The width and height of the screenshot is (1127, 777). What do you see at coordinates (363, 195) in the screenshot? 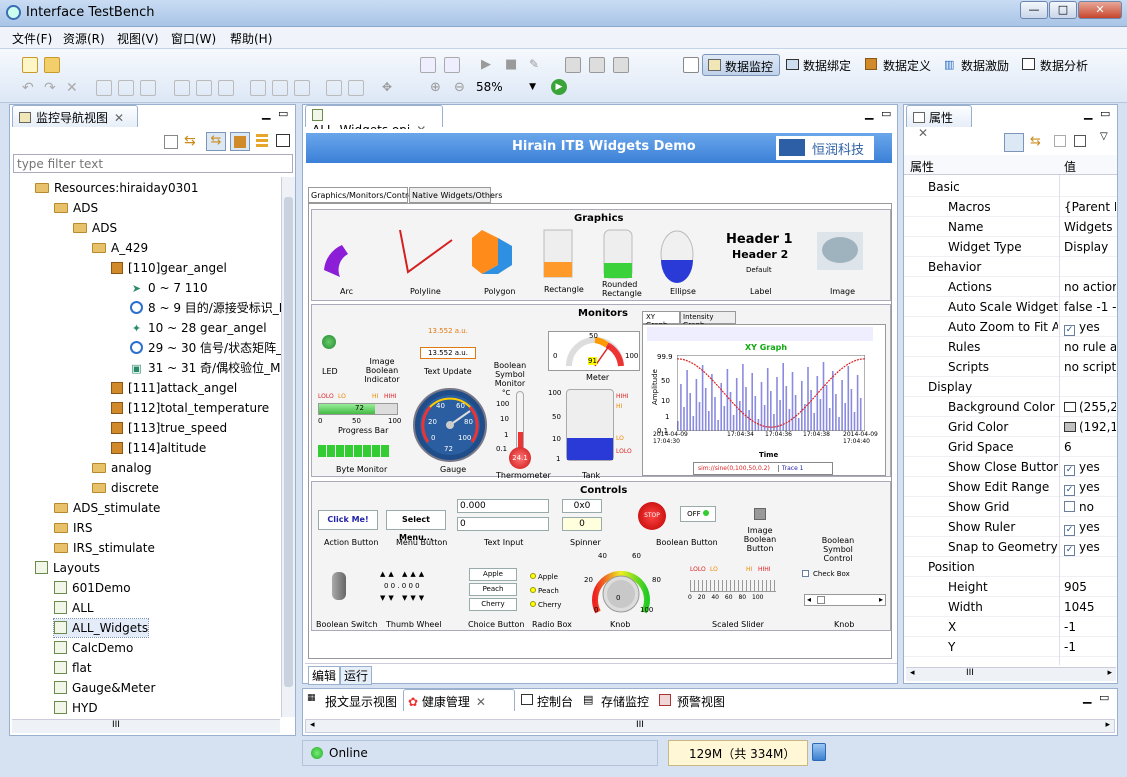
I see `subtab-graphics: Graphics/Monitors/Controls` at bounding box center [363, 195].